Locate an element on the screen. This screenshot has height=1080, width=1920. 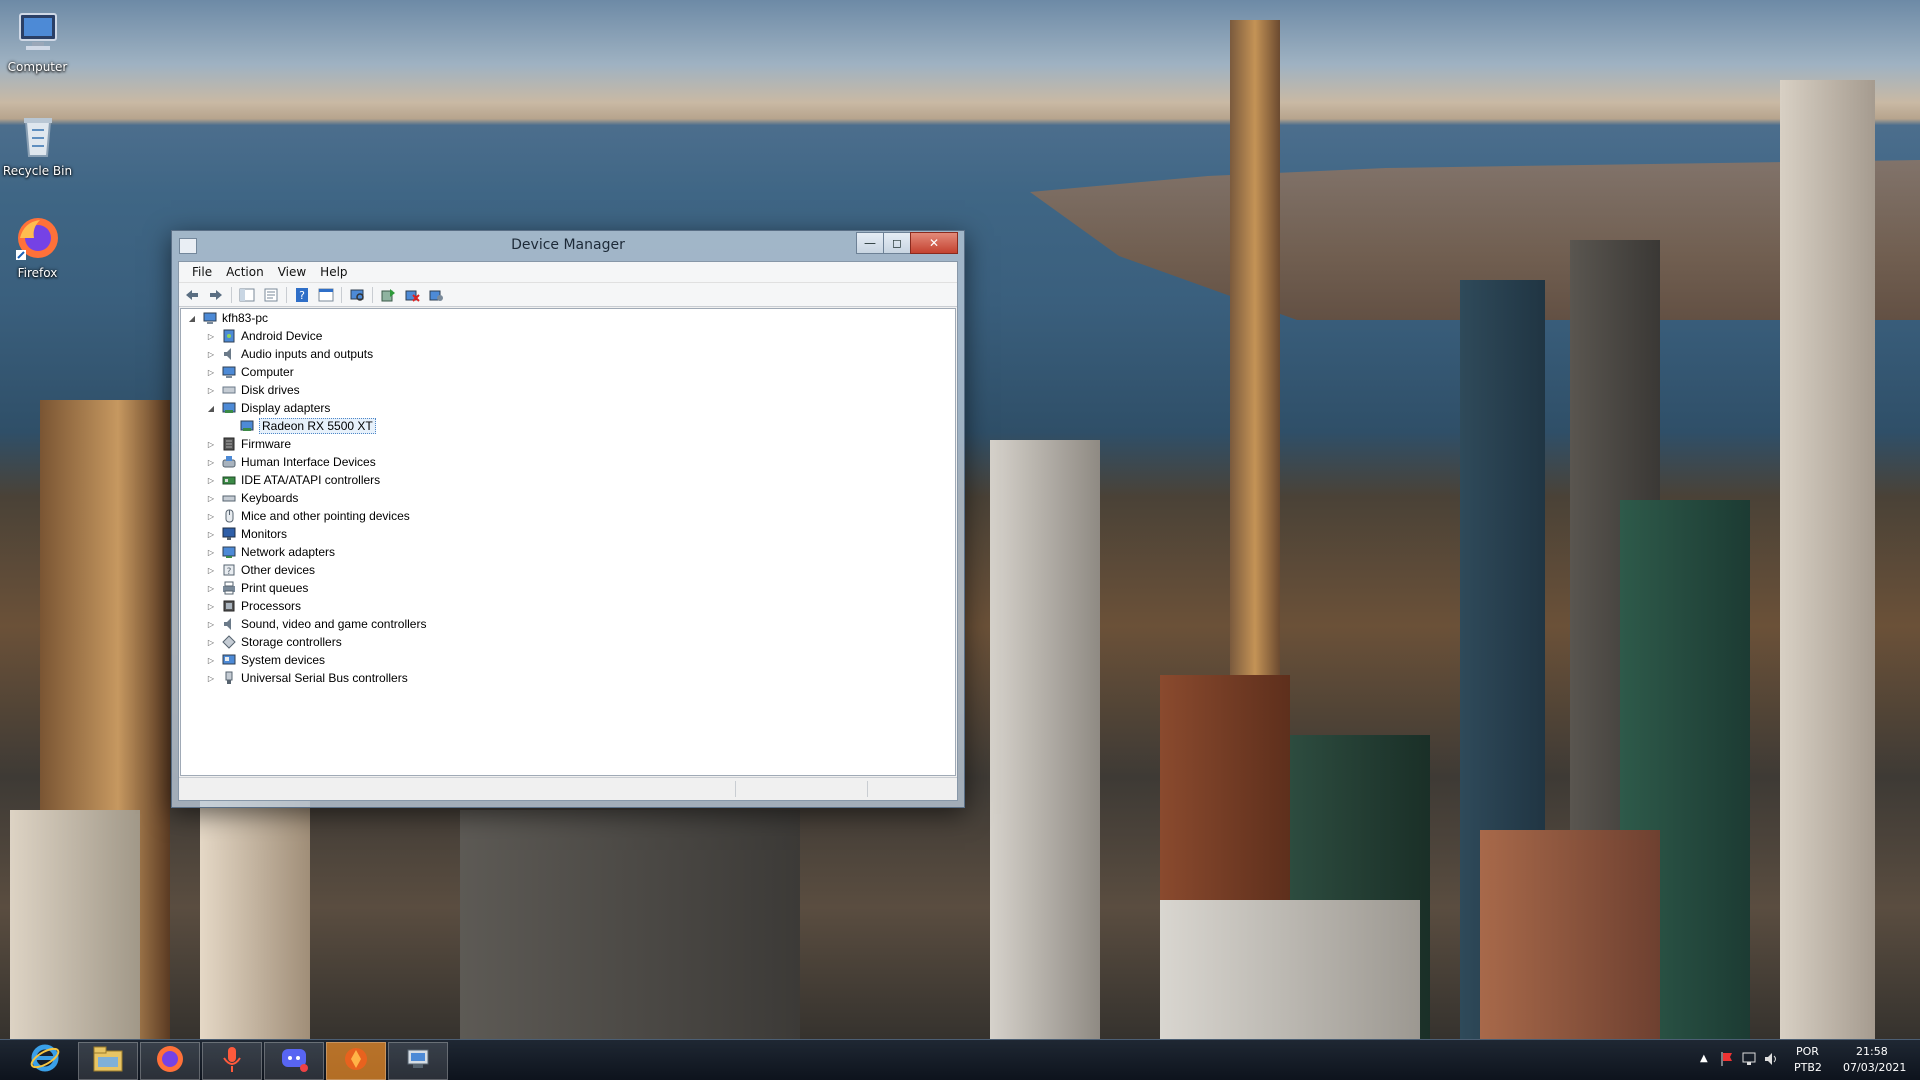
hid-icon is located at coordinates (229, 462).